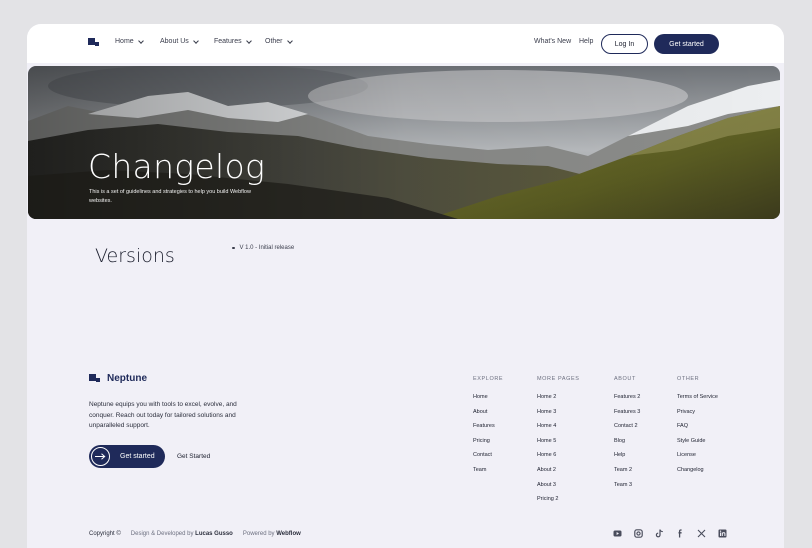 The image size is (812, 548). What do you see at coordinates (558, 474) in the screenshot?
I see `footer-link: About 2` at bounding box center [558, 474].